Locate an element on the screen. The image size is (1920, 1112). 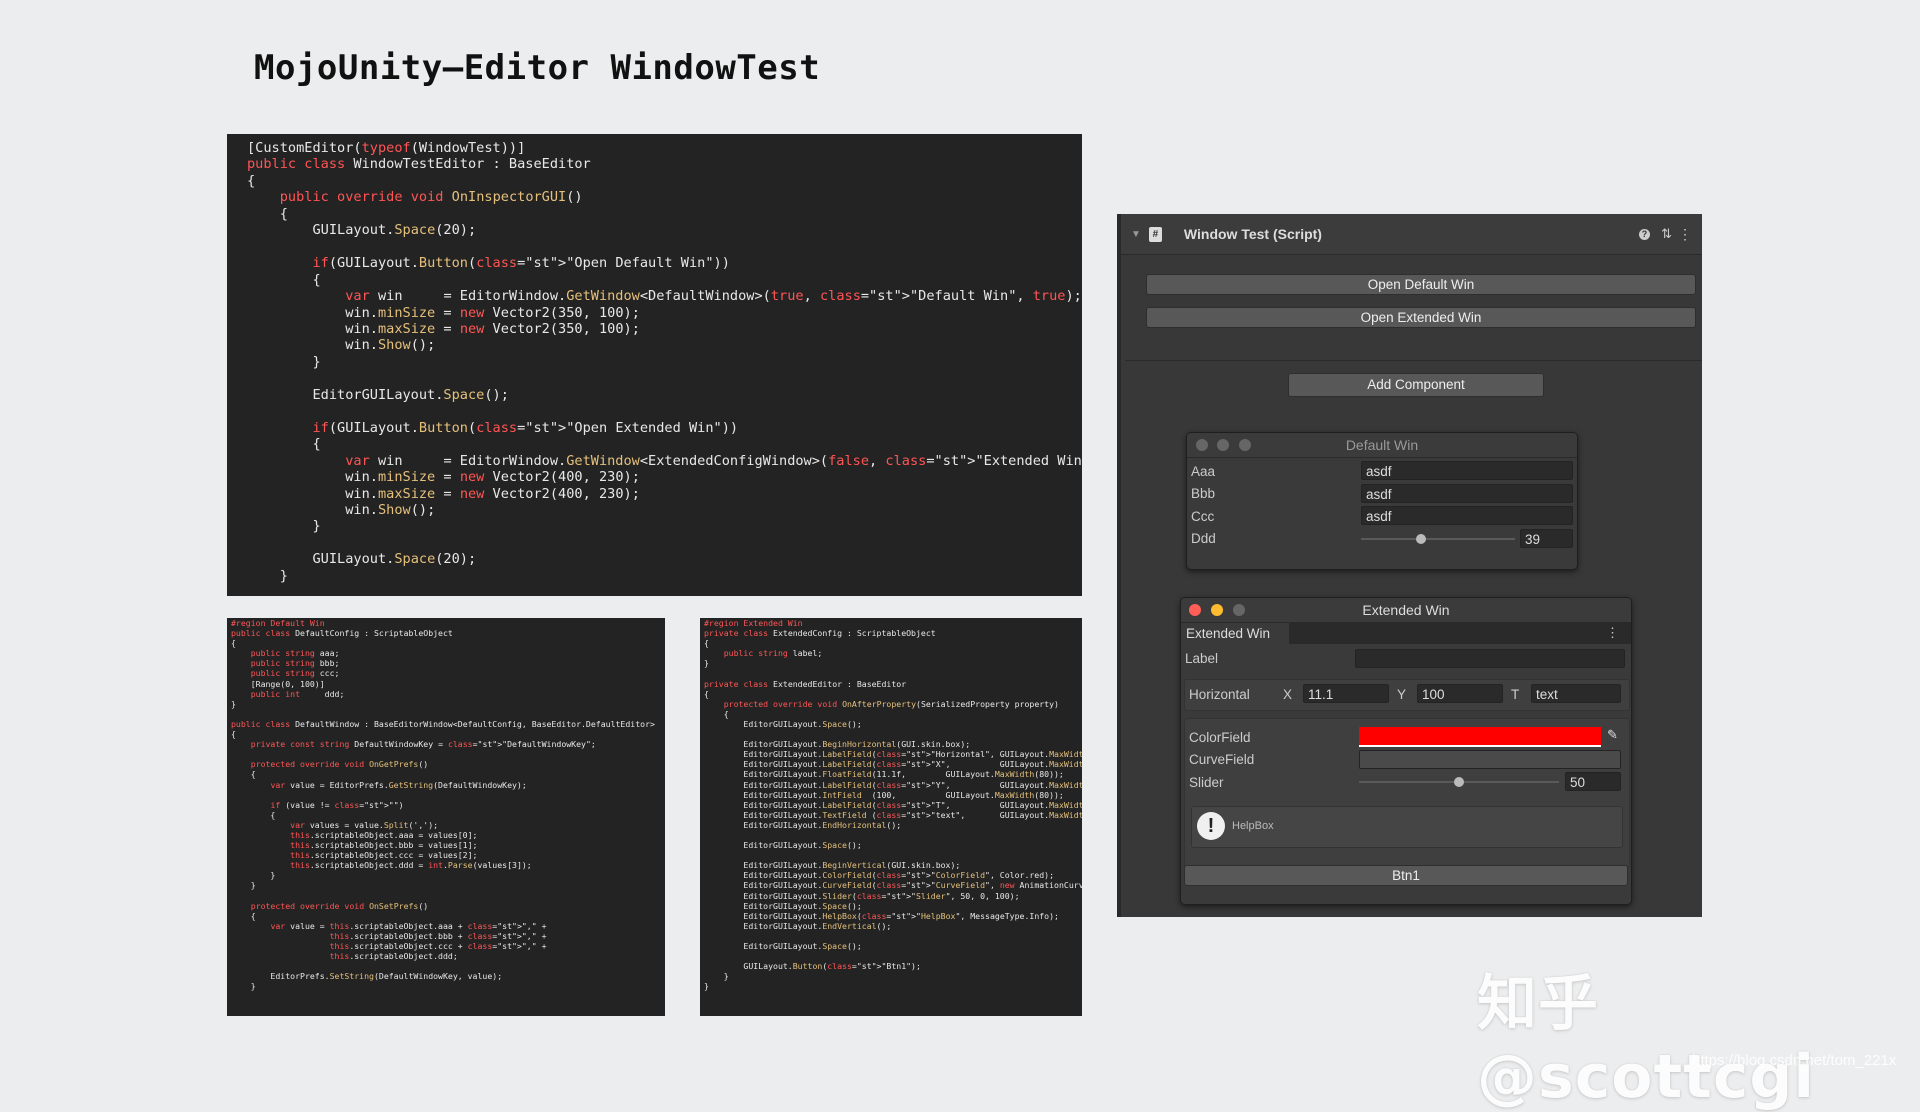
colorfield-swatch is located at coordinates (1480, 737).